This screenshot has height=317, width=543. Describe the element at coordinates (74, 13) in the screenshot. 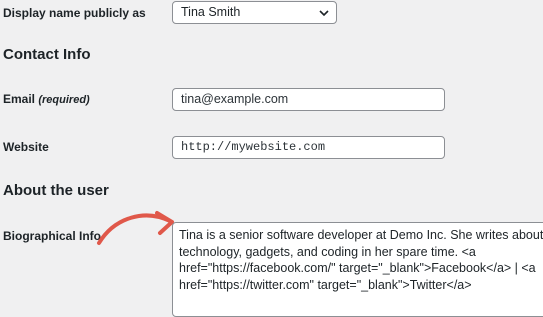

I see `display-name-label: Display name publicly as` at that location.